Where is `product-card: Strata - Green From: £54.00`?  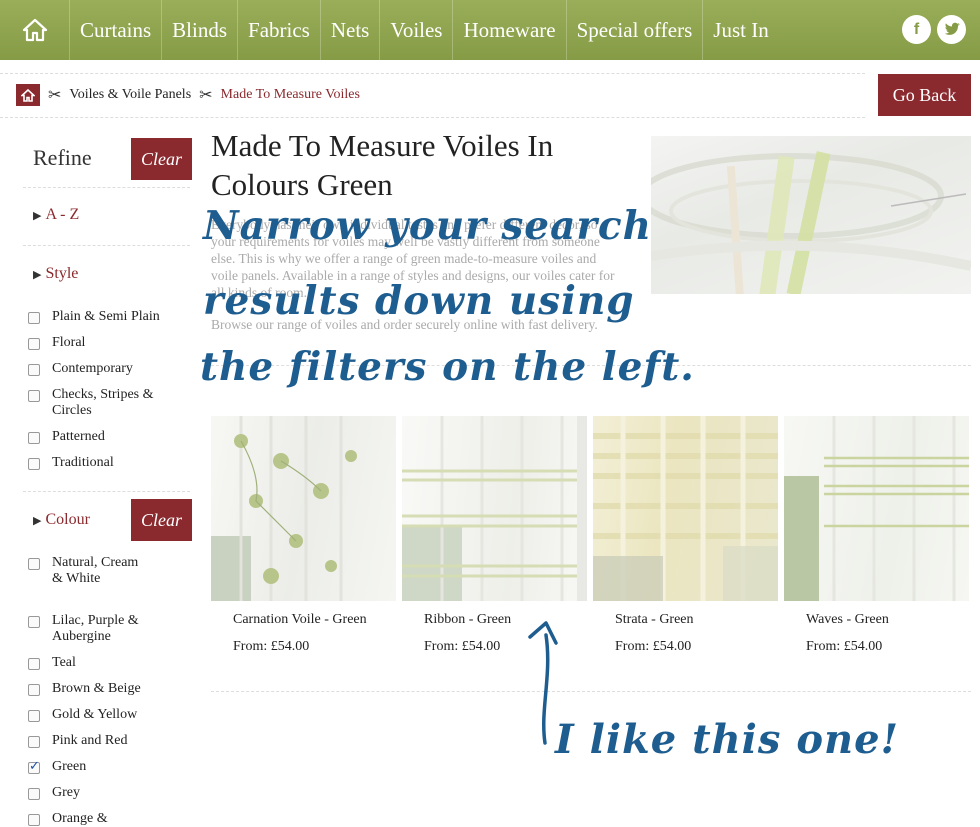
product-card: Strata - Green From: £54.00 is located at coordinates (685, 535).